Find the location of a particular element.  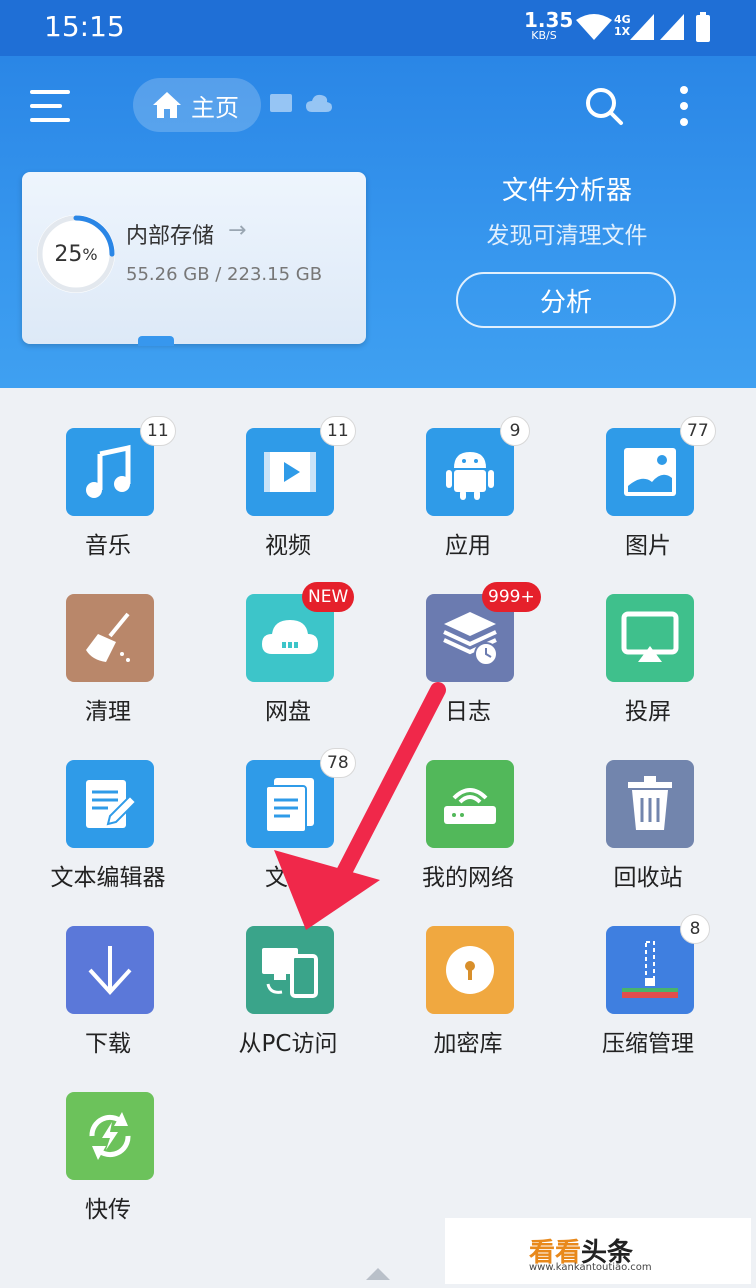

android-icon is located at coordinates (470, 476).